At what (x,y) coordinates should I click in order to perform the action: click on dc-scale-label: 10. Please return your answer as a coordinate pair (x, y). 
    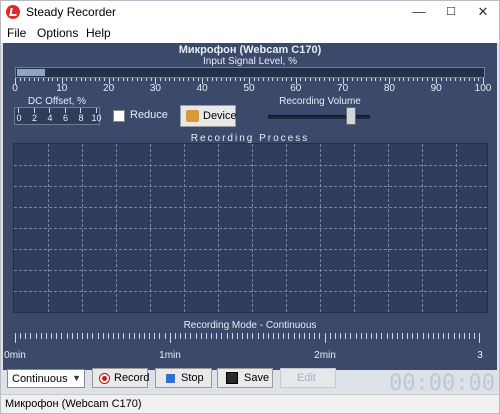
    Looking at the image, I should click on (96, 118).